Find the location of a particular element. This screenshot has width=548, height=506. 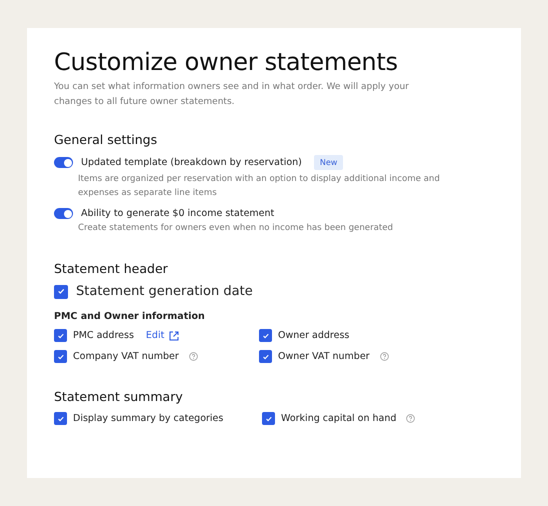

section-heading: Statement summary is located at coordinates (119, 396).